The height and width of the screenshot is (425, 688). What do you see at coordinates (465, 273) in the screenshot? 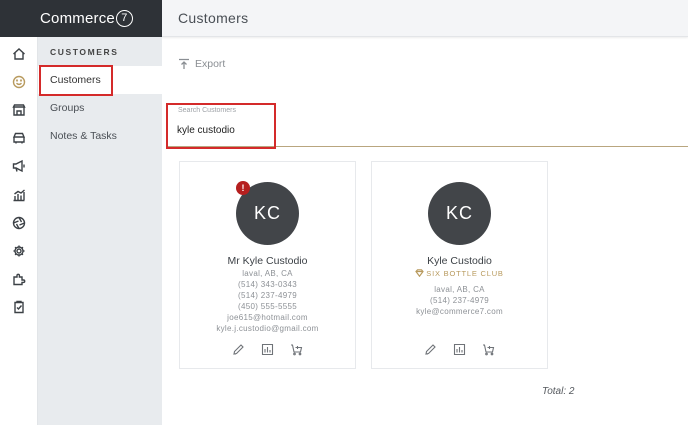
I see `club-name: SIX BOTTLE CLUB` at bounding box center [465, 273].